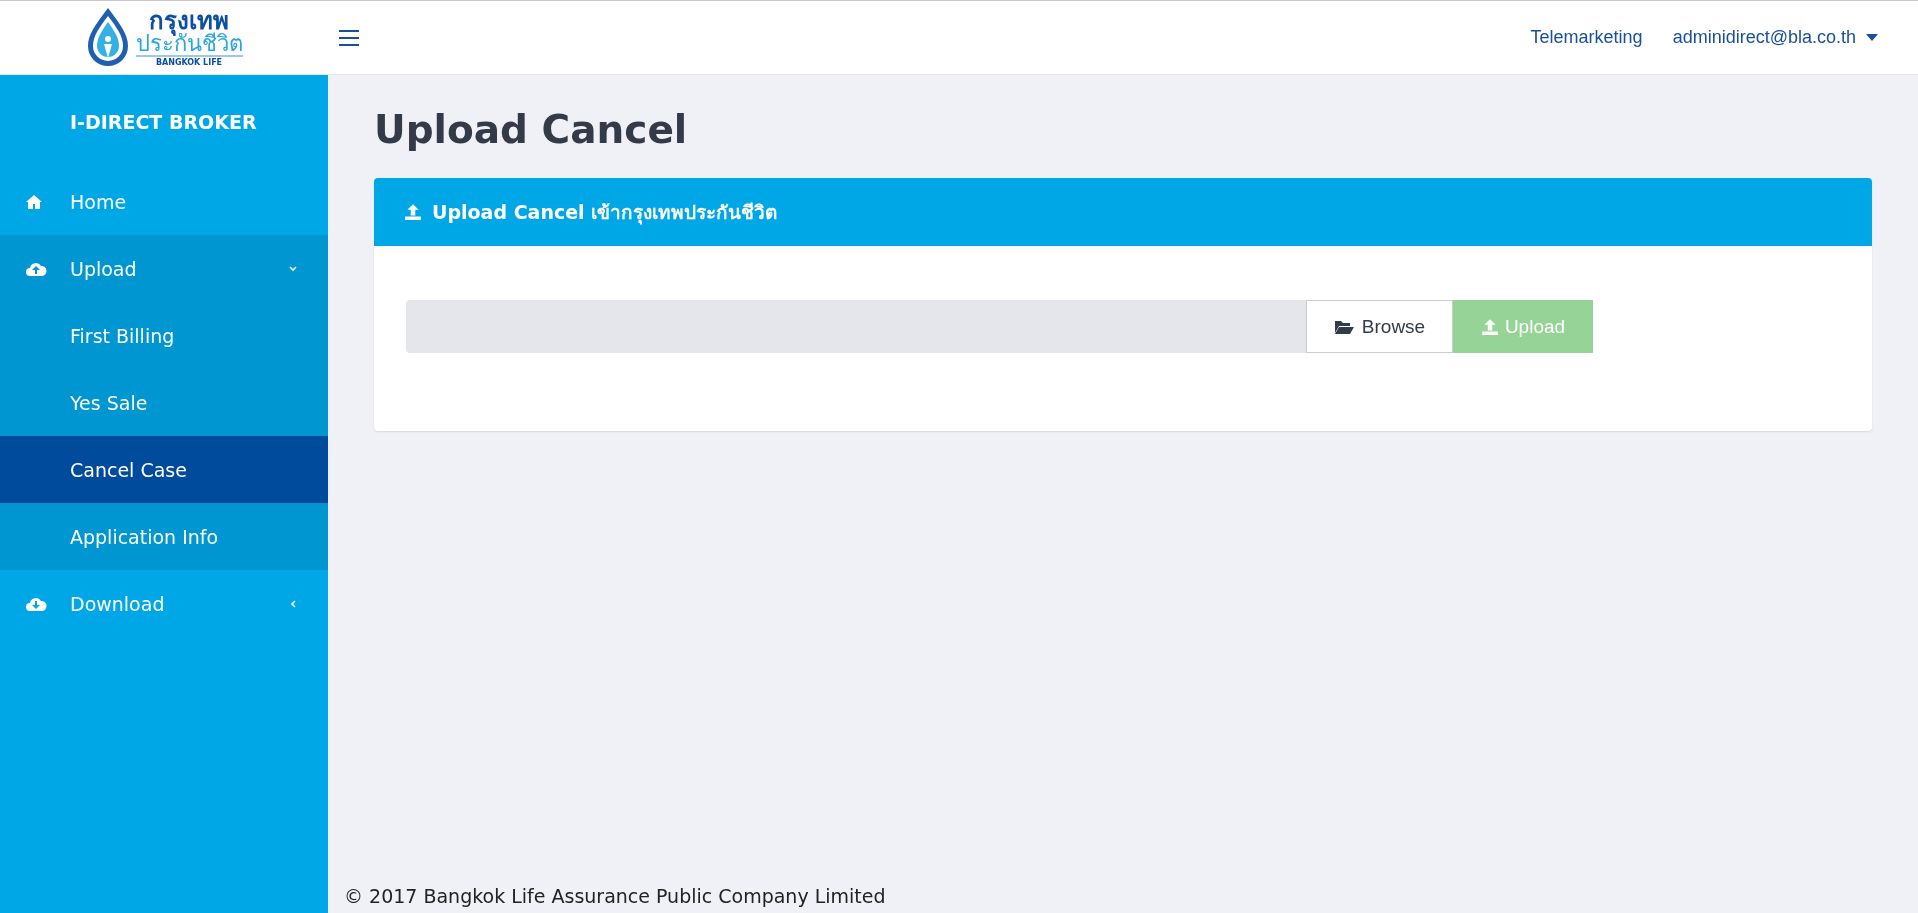 The image size is (1918, 913). What do you see at coordinates (856, 326) in the screenshot?
I see `file-field` at bounding box center [856, 326].